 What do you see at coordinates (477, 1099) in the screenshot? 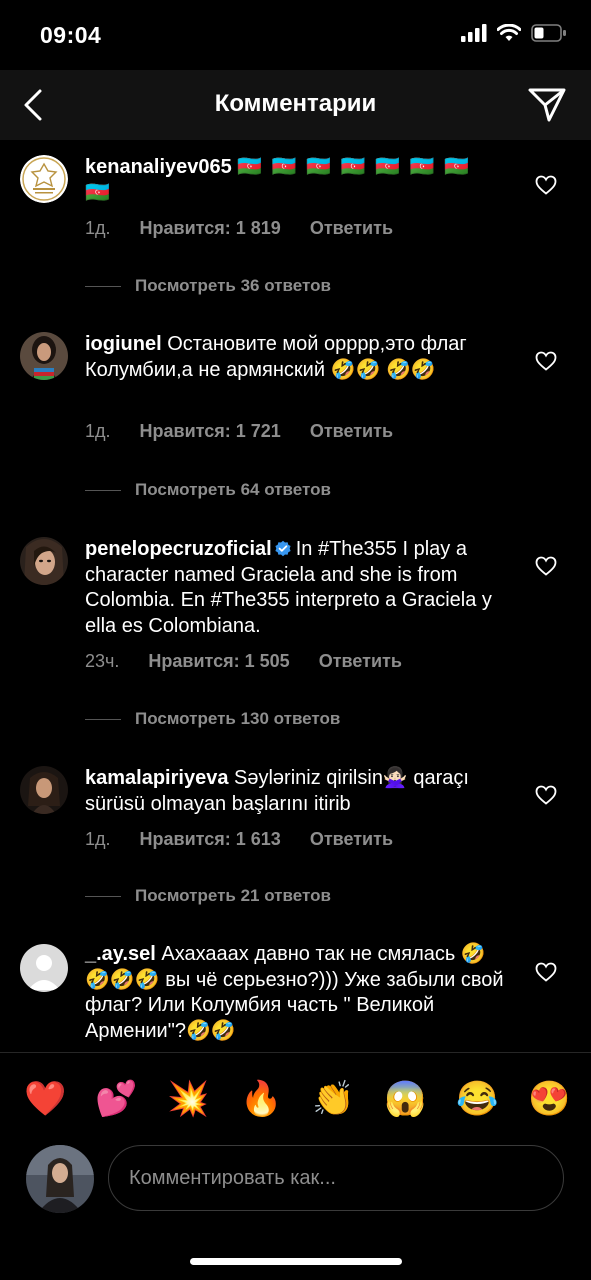
I see `emoji-joy: 😂` at bounding box center [477, 1099].